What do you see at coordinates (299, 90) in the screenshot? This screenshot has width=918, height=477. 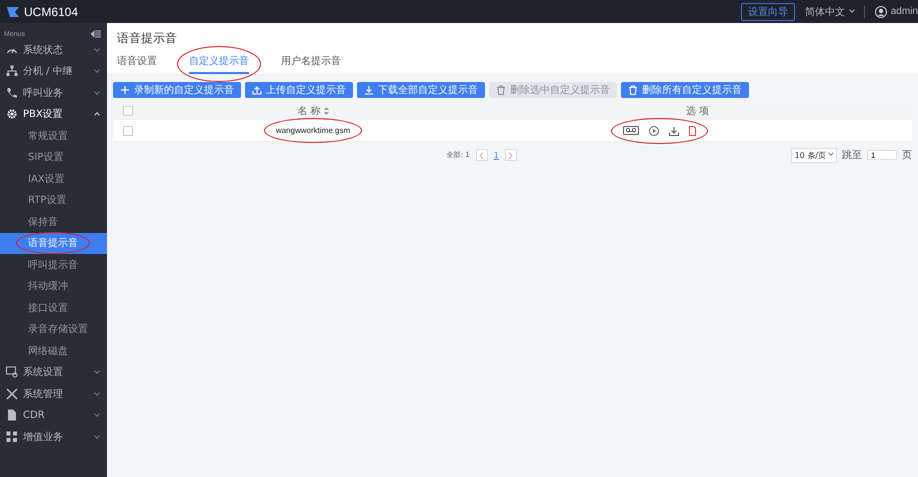 I see `action-button: 上传自定义提示音` at bounding box center [299, 90].